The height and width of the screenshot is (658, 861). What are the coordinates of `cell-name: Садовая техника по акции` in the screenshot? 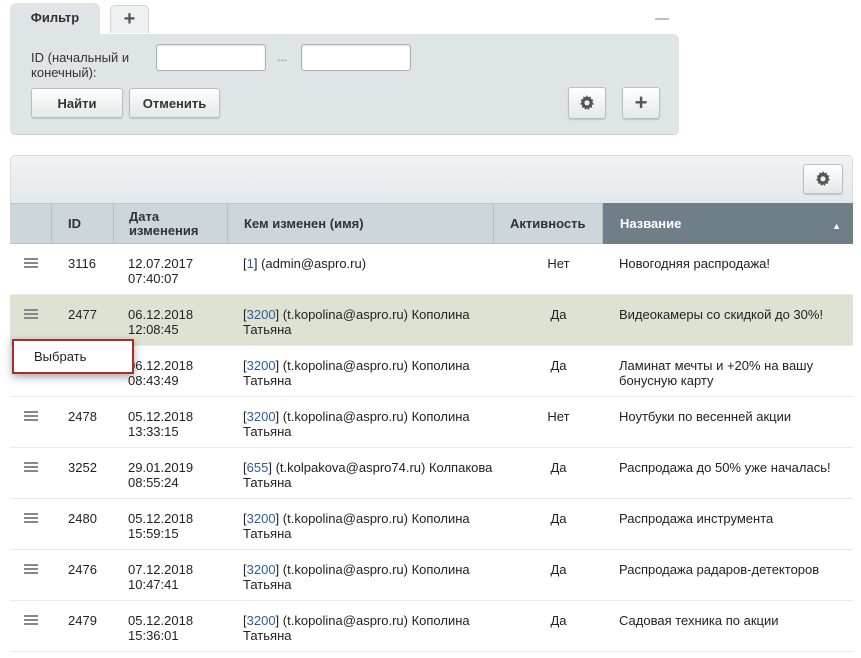 It's located at (699, 620).